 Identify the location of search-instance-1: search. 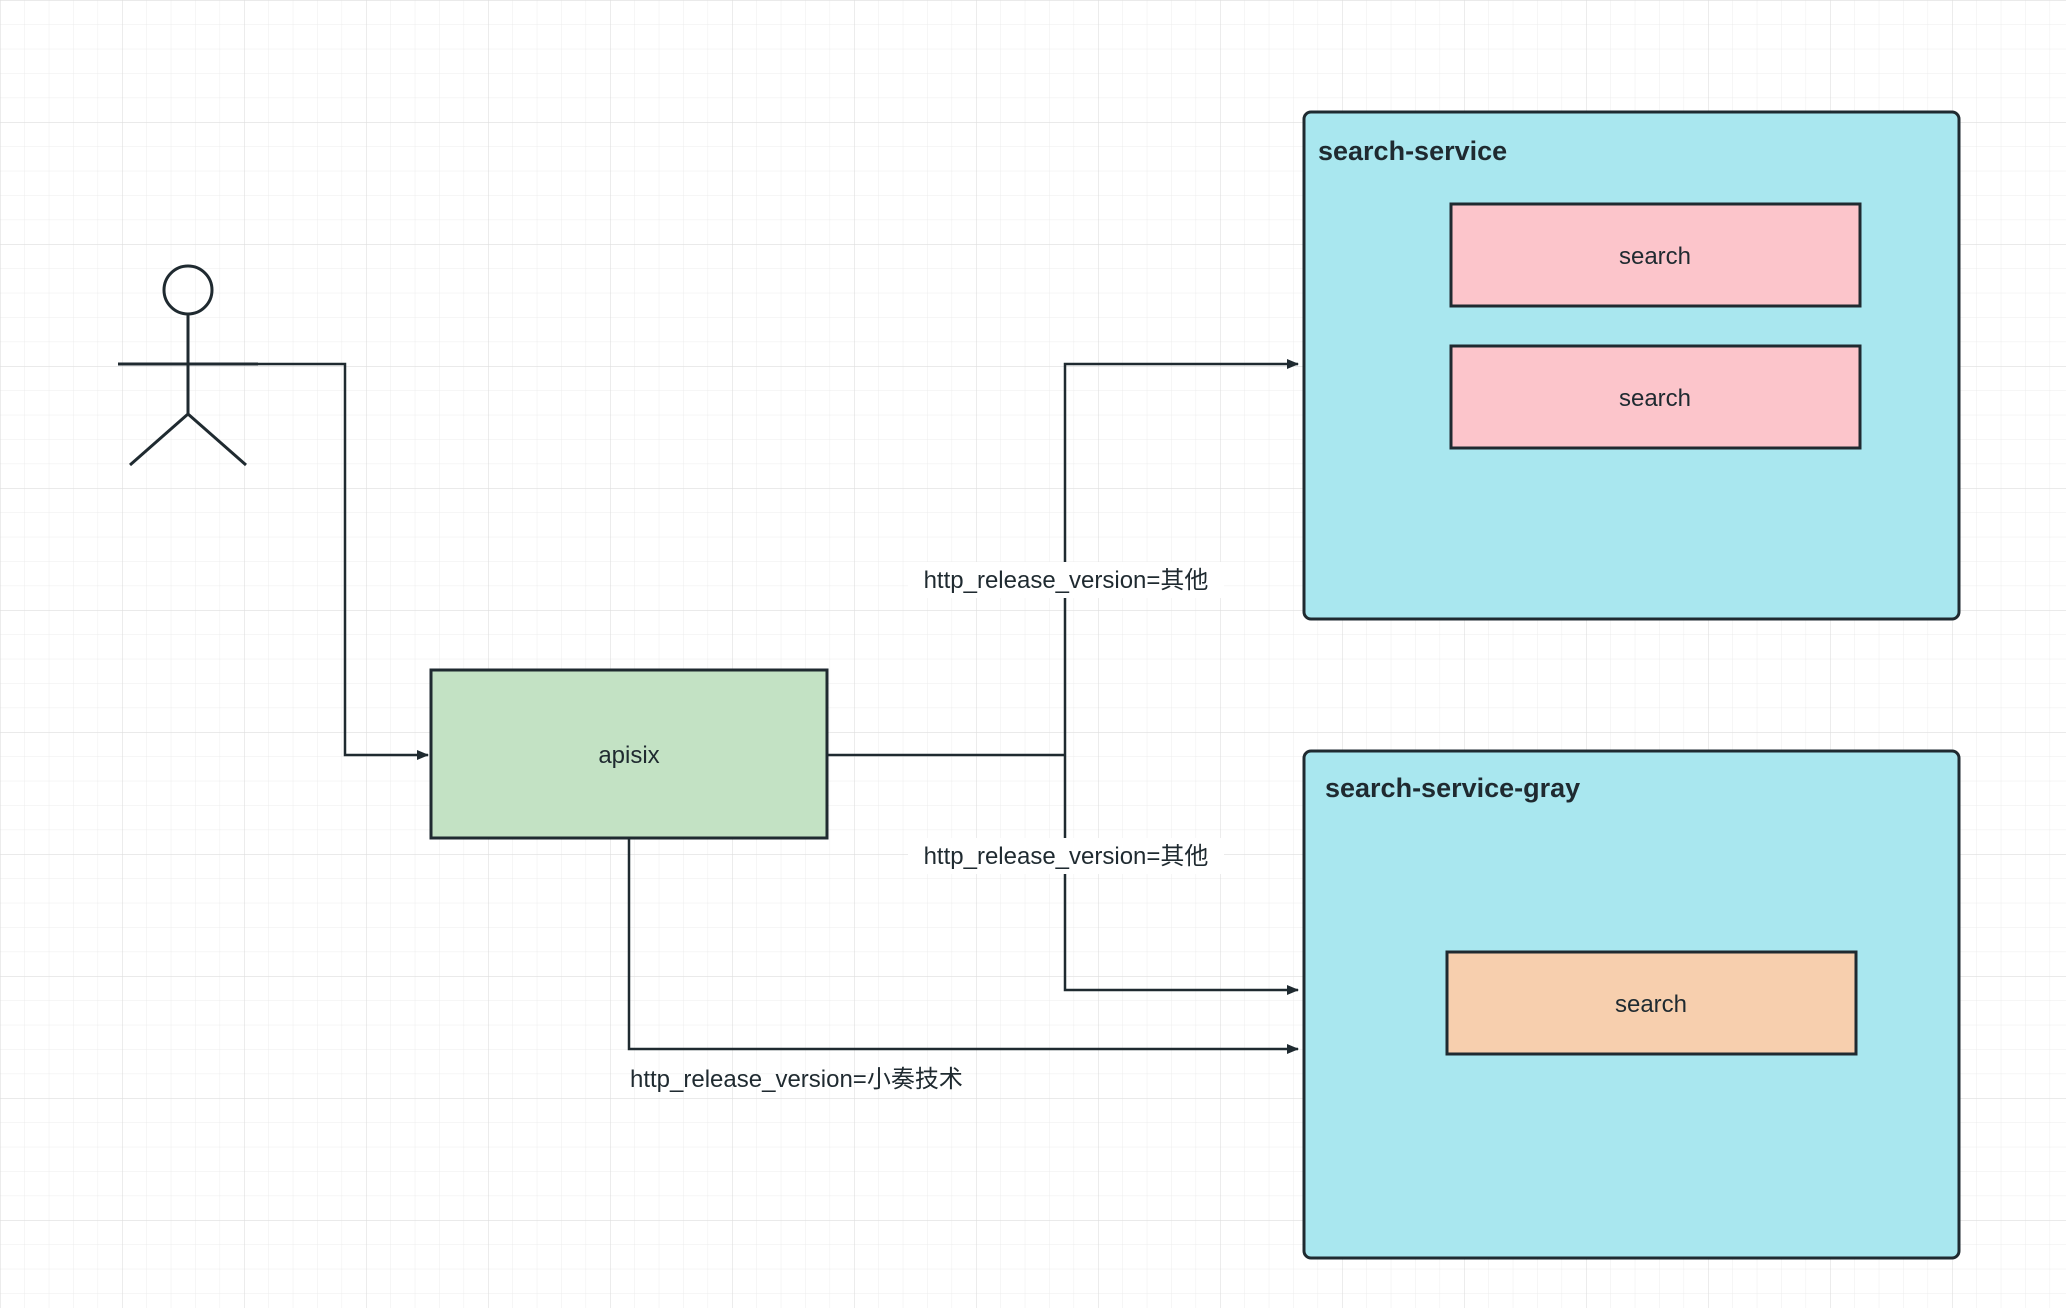
(1655, 255).